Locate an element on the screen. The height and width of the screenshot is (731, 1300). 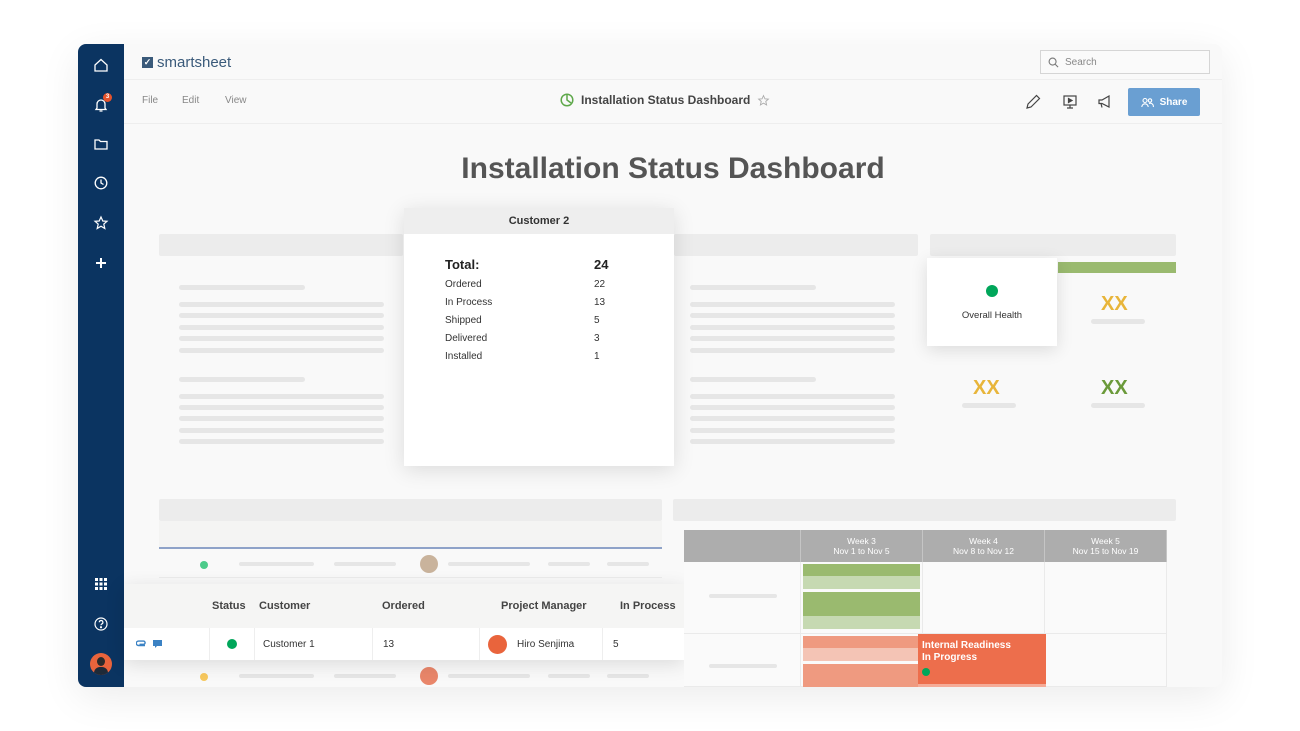
sidebar-profile is located at coordinates (101, 664).